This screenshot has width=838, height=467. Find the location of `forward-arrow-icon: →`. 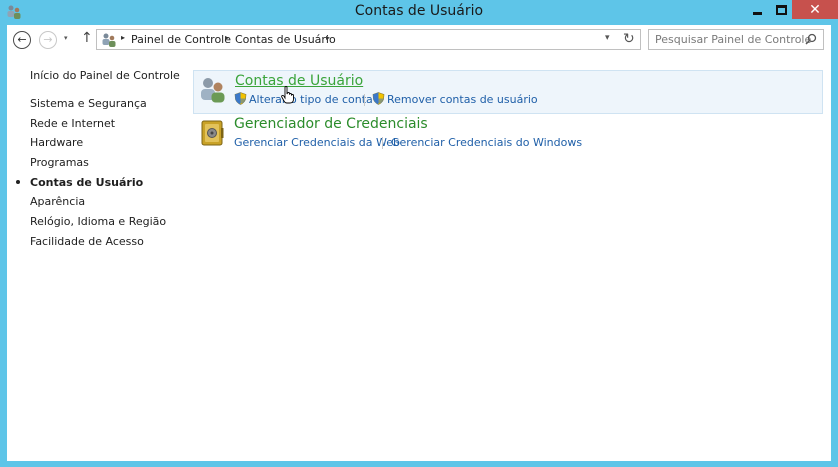

forward-arrow-icon: → is located at coordinates (48, 39).